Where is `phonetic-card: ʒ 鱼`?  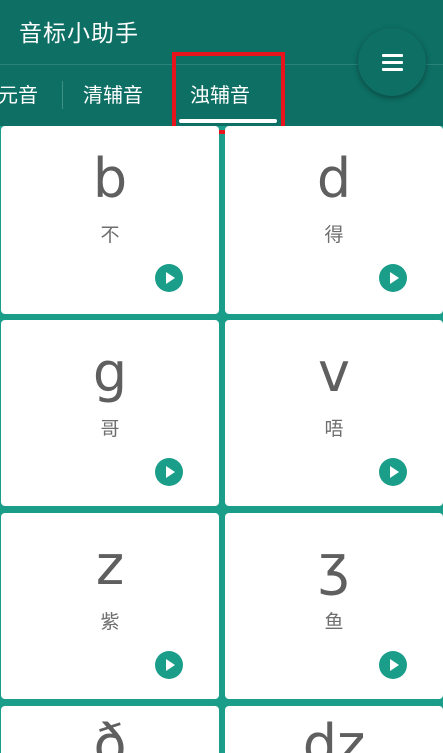
phonetic-card: ʒ 鱼 is located at coordinates (334, 606).